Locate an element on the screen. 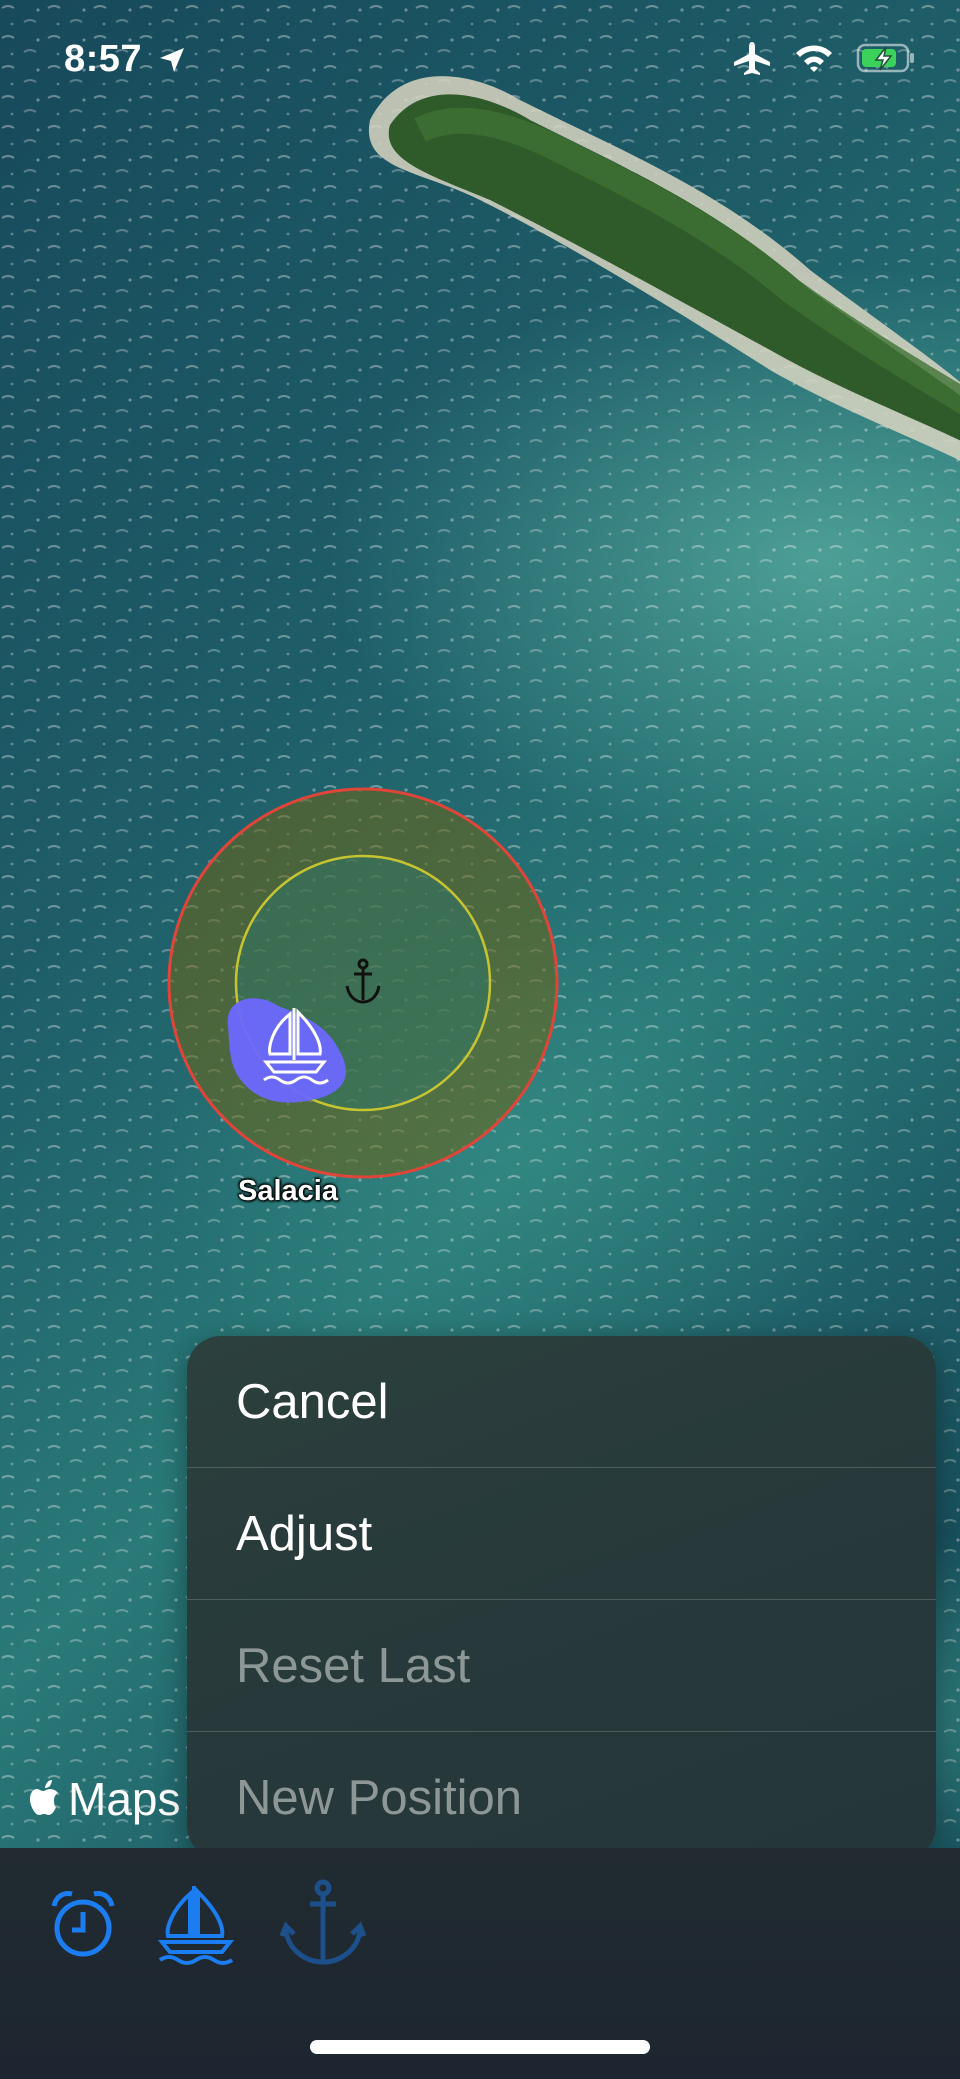  tab-alarm is located at coordinates (83, 1926).